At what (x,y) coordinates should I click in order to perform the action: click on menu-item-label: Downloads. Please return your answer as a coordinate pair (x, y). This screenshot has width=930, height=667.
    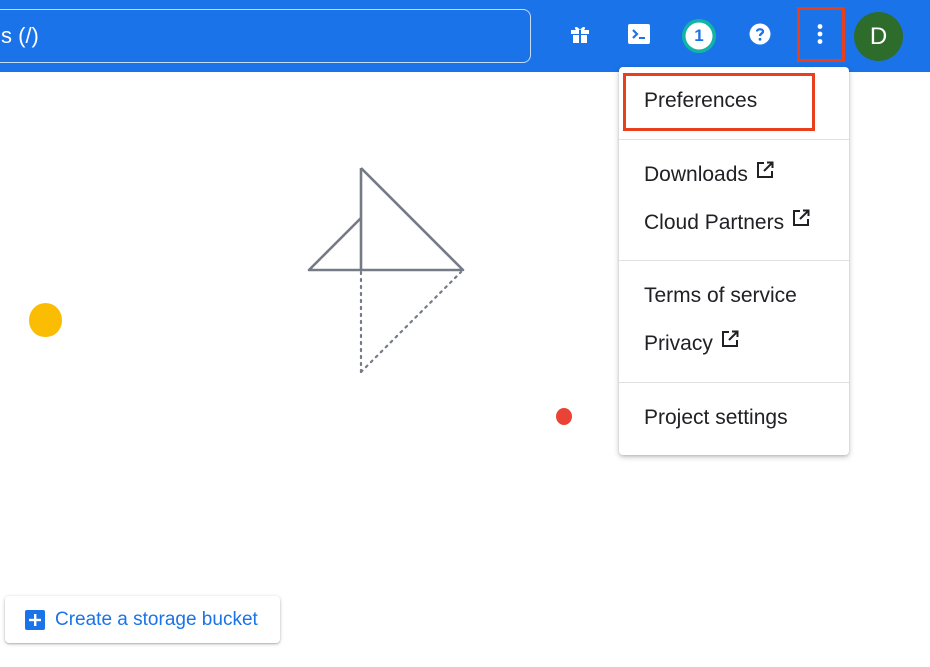
    Looking at the image, I should click on (696, 174).